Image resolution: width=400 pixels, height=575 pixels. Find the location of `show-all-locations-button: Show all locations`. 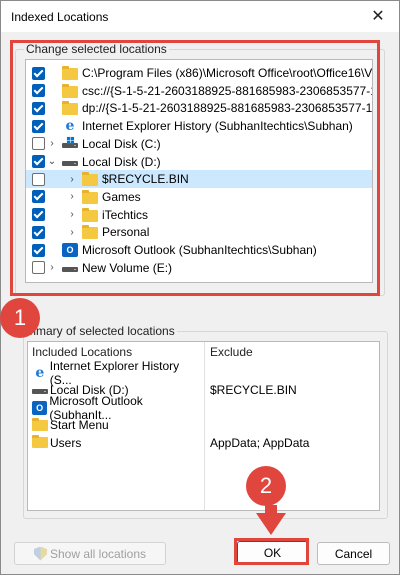

show-all-locations-button: Show all locations is located at coordinates (90, 553).